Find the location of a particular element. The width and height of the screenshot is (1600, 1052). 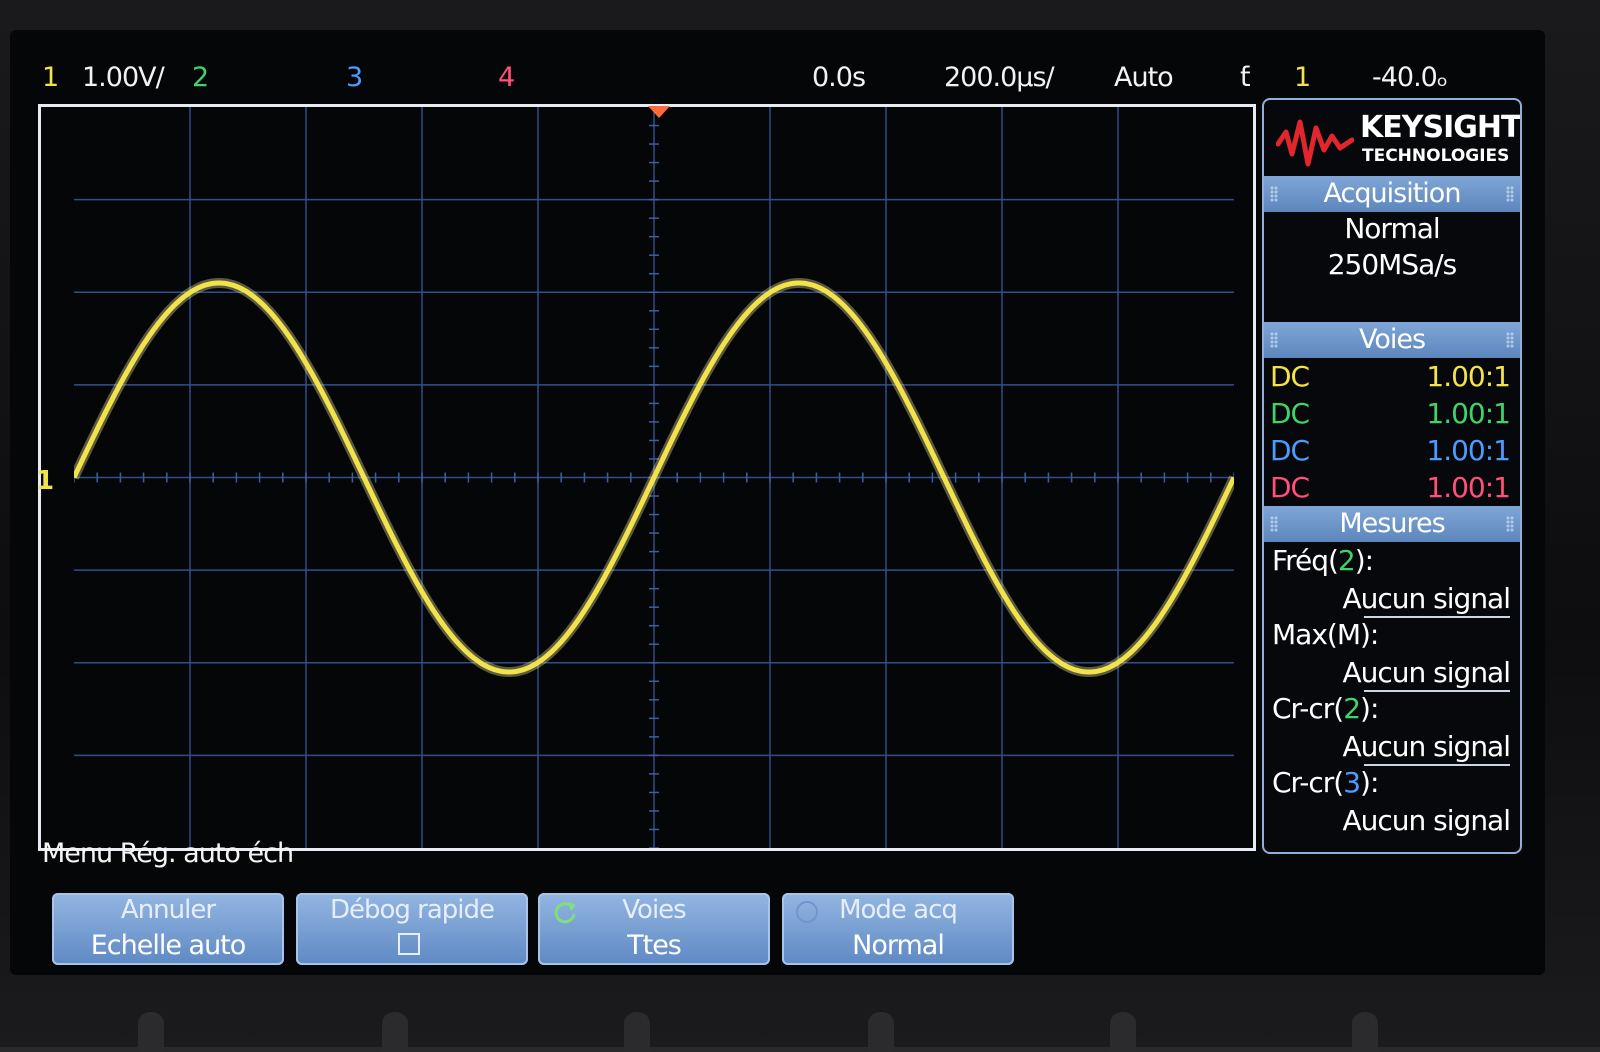

acquisition-title: Acquisition is located at coordinates (1392, 193).